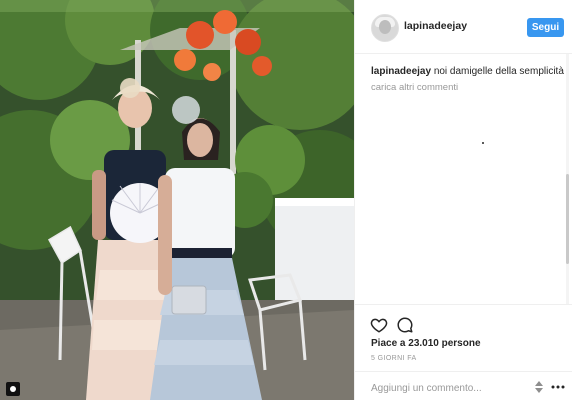  What do you see at coordinates (558, 387) in the screenshot?
I see `more-options-icon` at bounding box center [558, 387].